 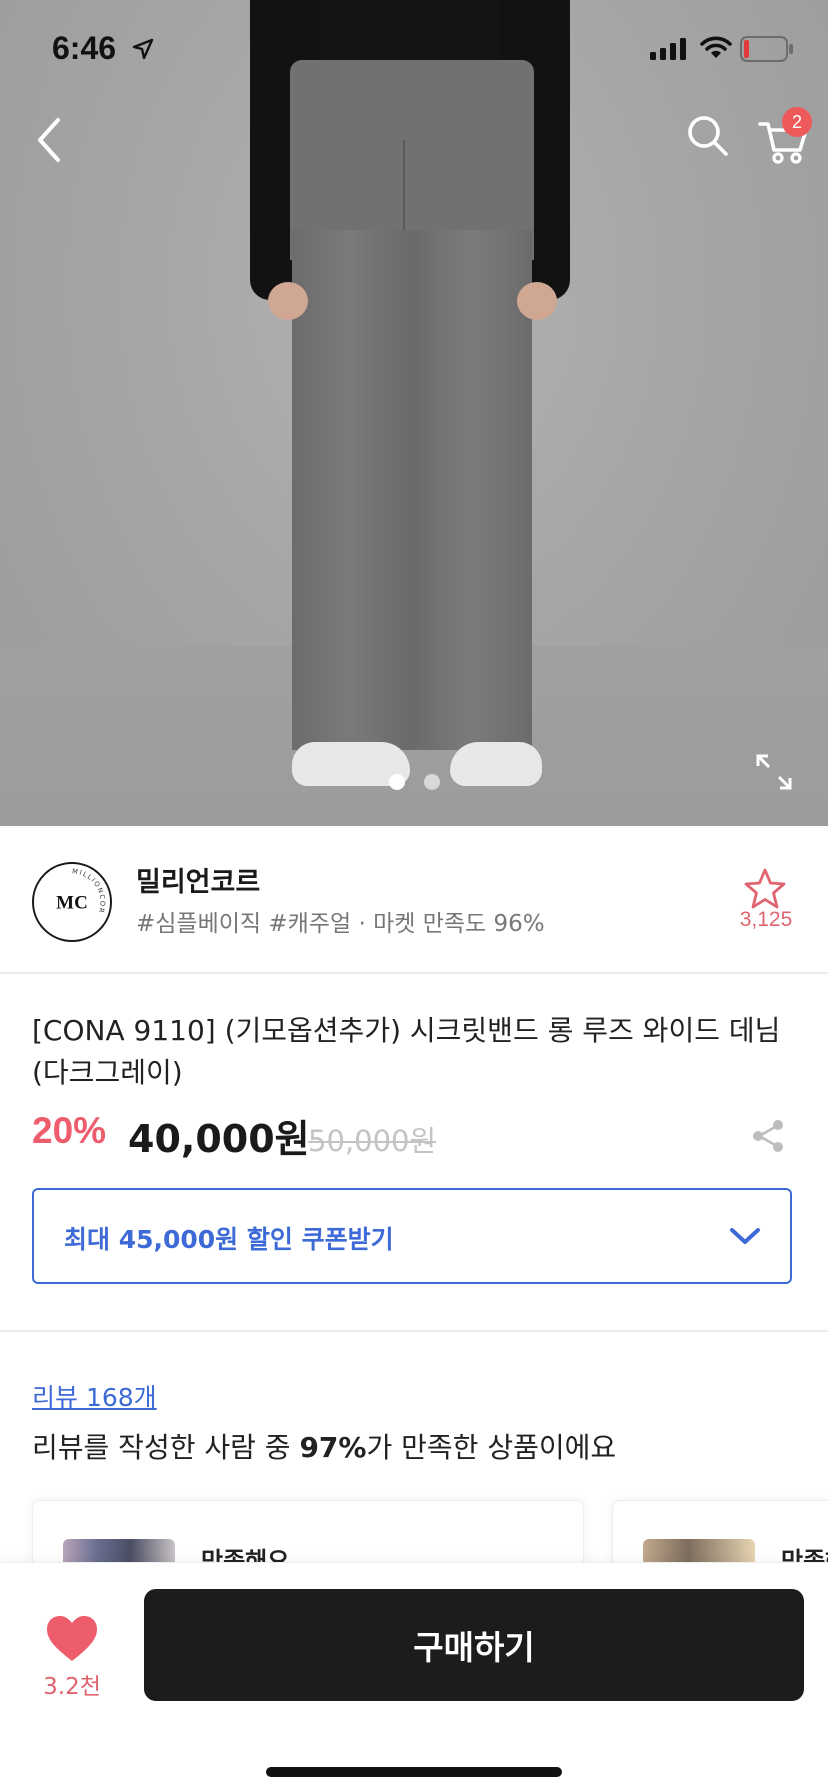 What do you see at coordinates (69, 1130) in the screenshot?
I see `discount-rate: 20%` at bounding box center [69, 1130].